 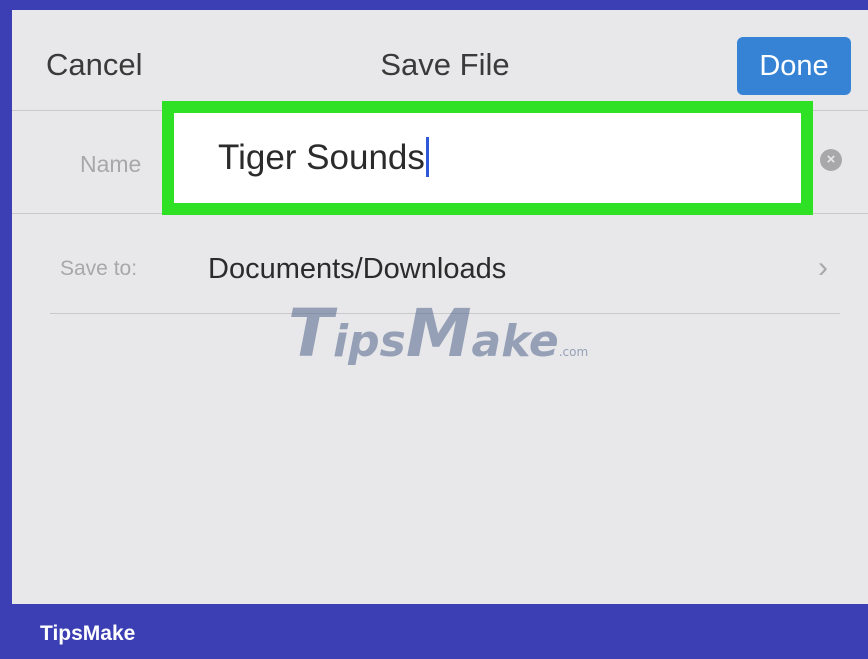 I want to click on footer-bar: TipsMake, so click(x=434, y=631).